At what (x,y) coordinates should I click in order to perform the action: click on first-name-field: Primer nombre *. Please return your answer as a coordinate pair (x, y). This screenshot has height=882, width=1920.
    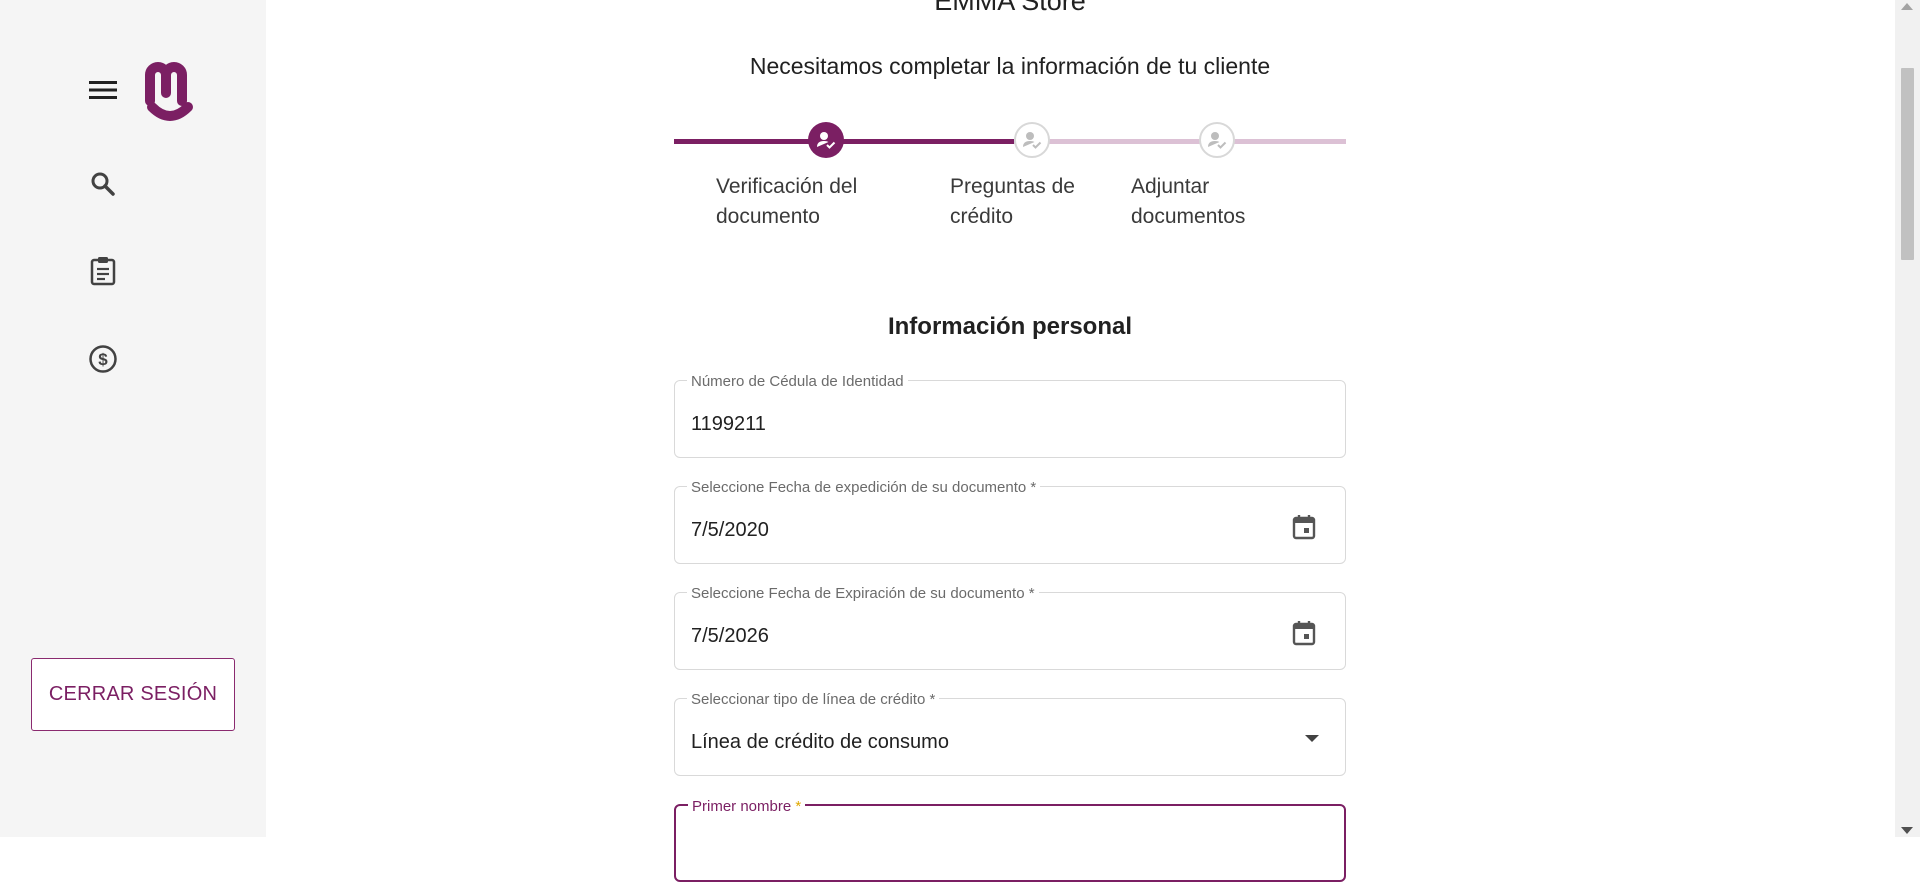
    Looking at the image, I should click on (1010, 840).